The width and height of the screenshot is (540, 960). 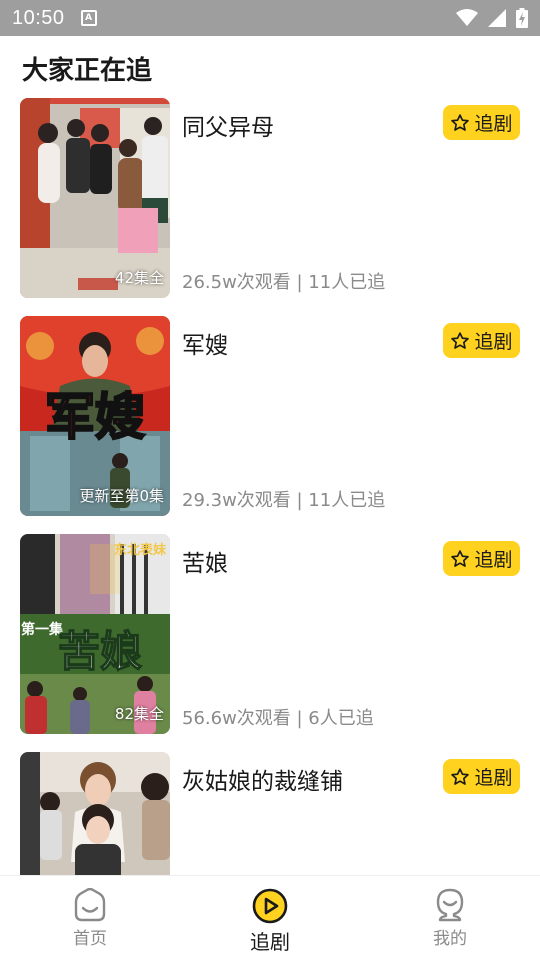 I want to click on signal-icon, so click(x=497, y=18).